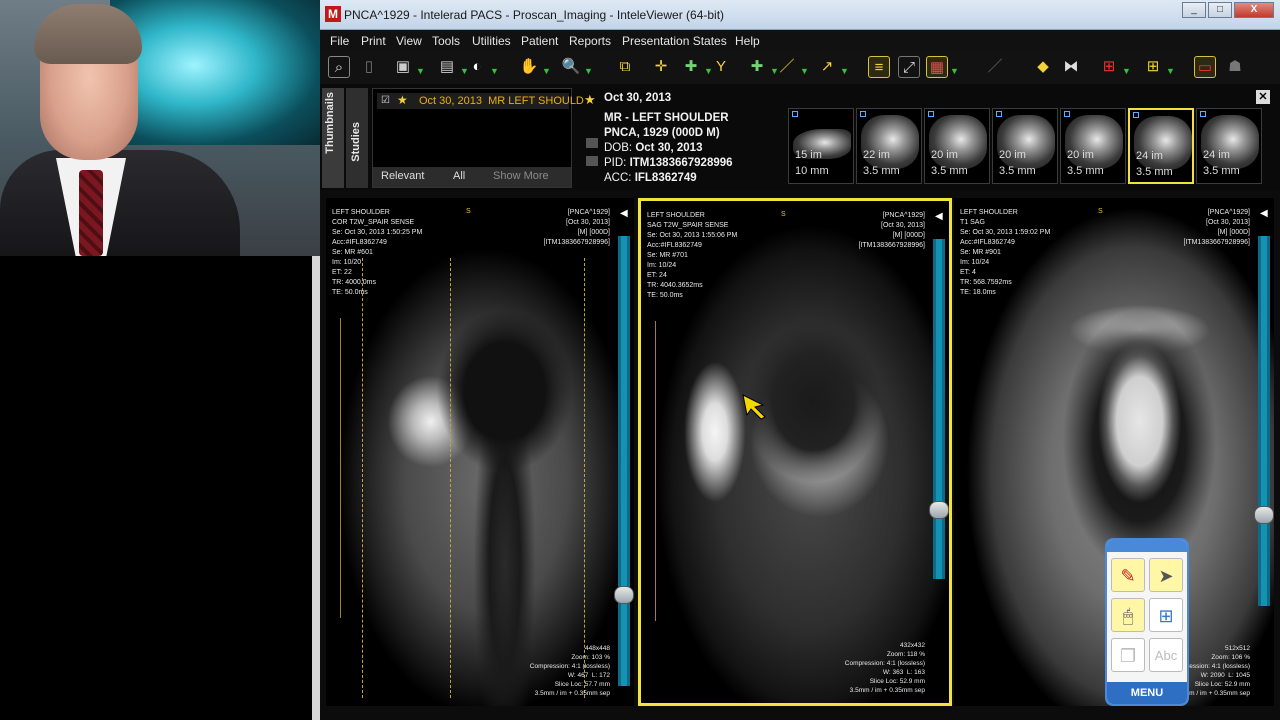 The height and width of the screenshot is (720, 1280). I want to click on ruler-icon: ／, so click(787, 67).